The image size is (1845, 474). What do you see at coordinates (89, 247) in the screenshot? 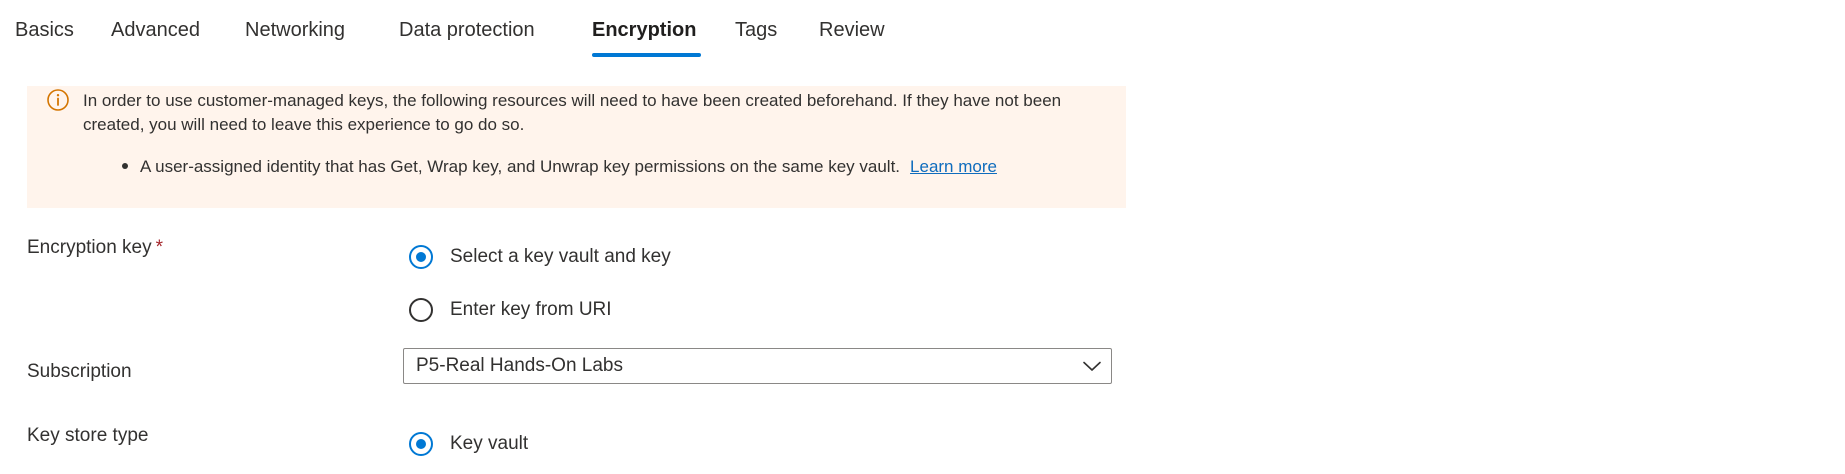
I see `encryption-key-label-text: Encryption key` at bounding box center [89, 247].